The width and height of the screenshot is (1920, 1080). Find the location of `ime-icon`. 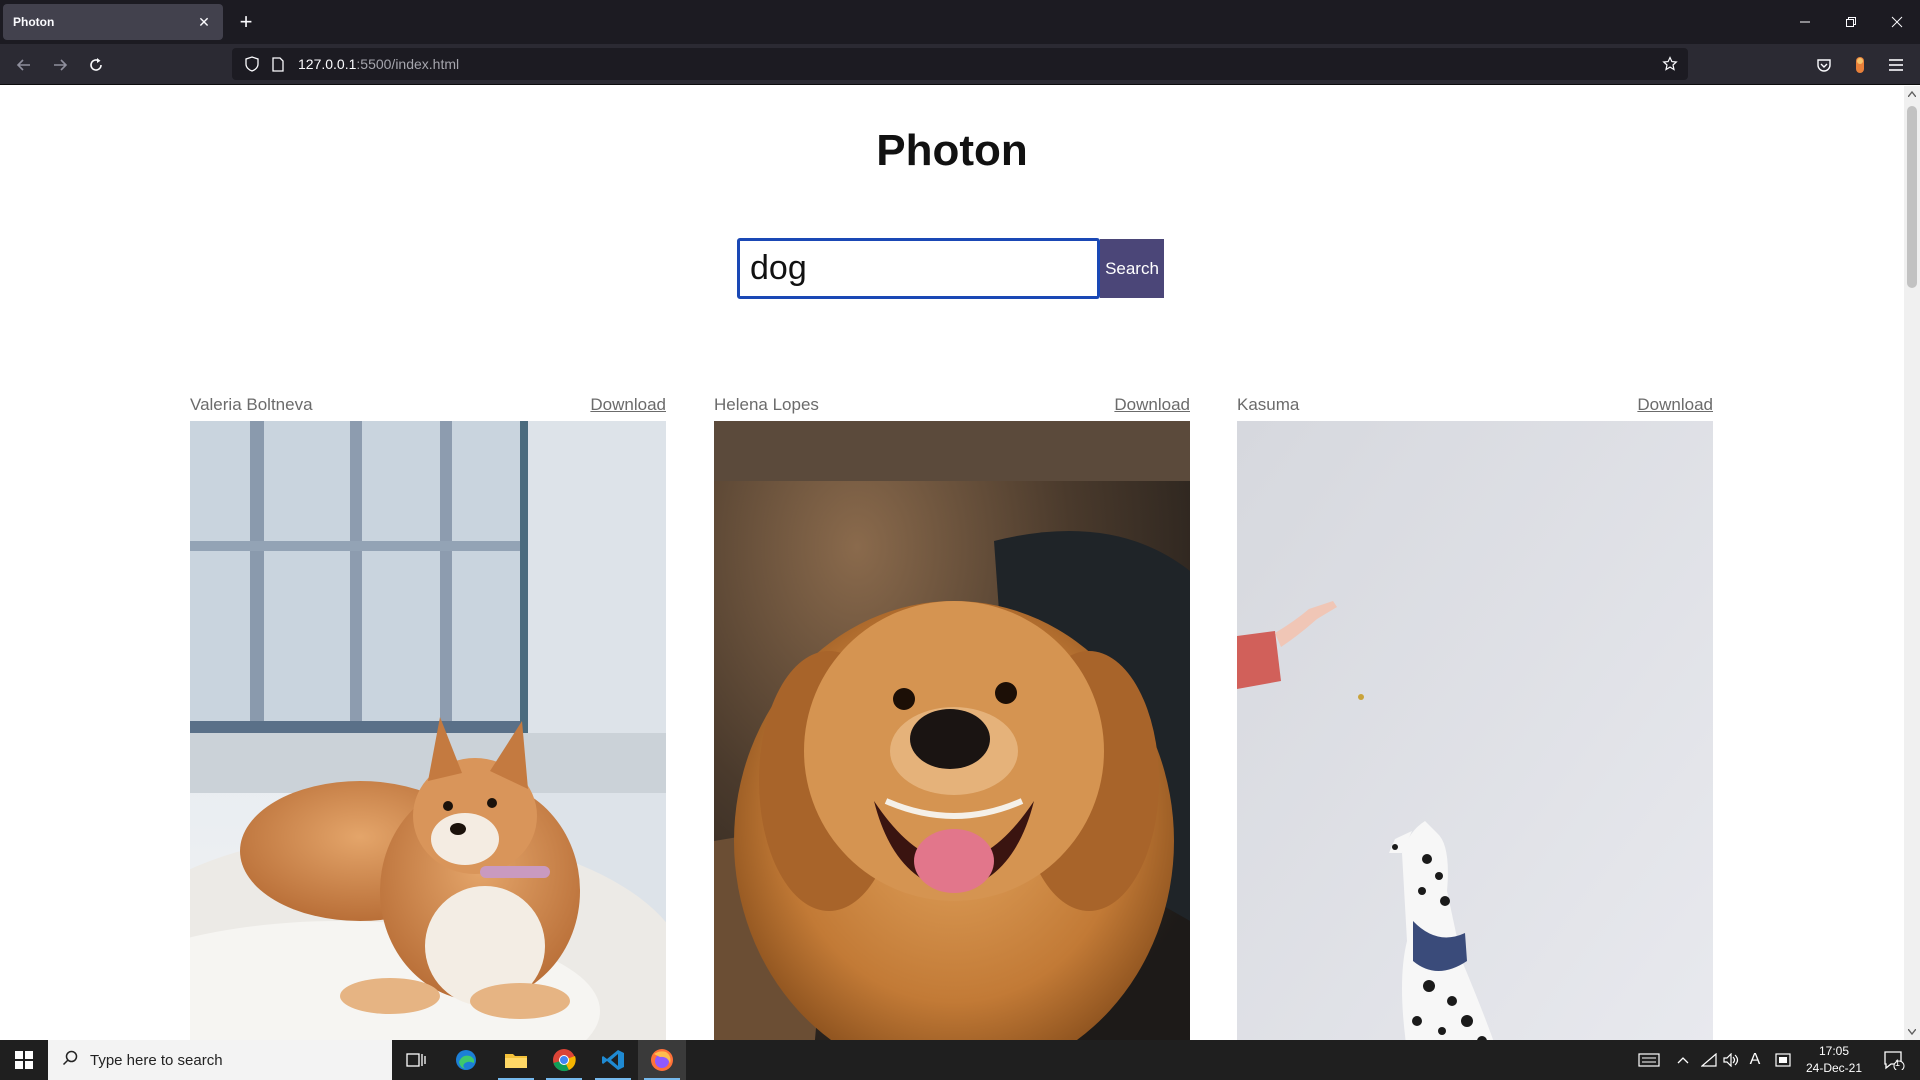

ime-icon is located at coordinates (1783, 1060).